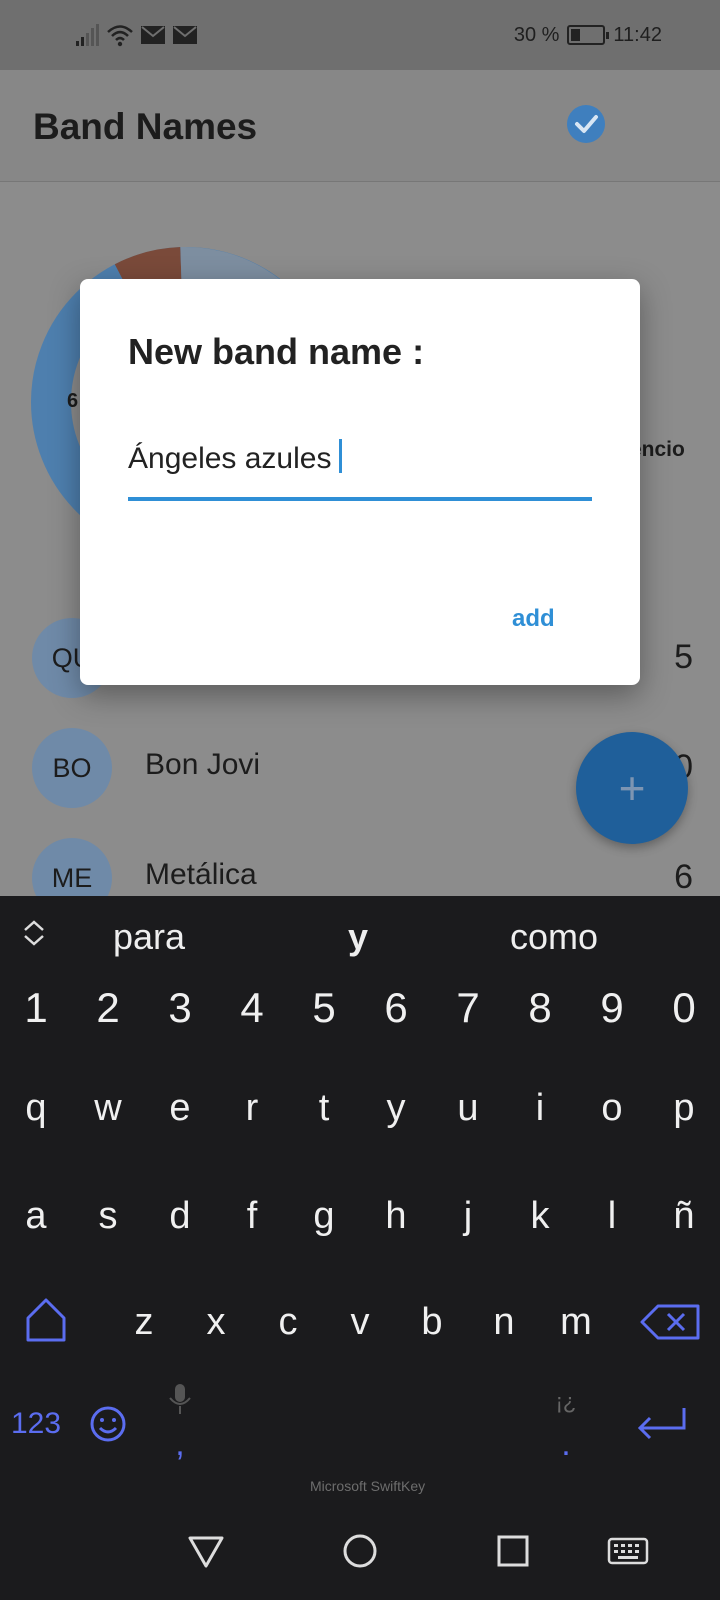 This screenshot has width=720, height=1600. Describe the element at coordinates (108, 1008) in the screenshot. I see `key: 2` at that location.